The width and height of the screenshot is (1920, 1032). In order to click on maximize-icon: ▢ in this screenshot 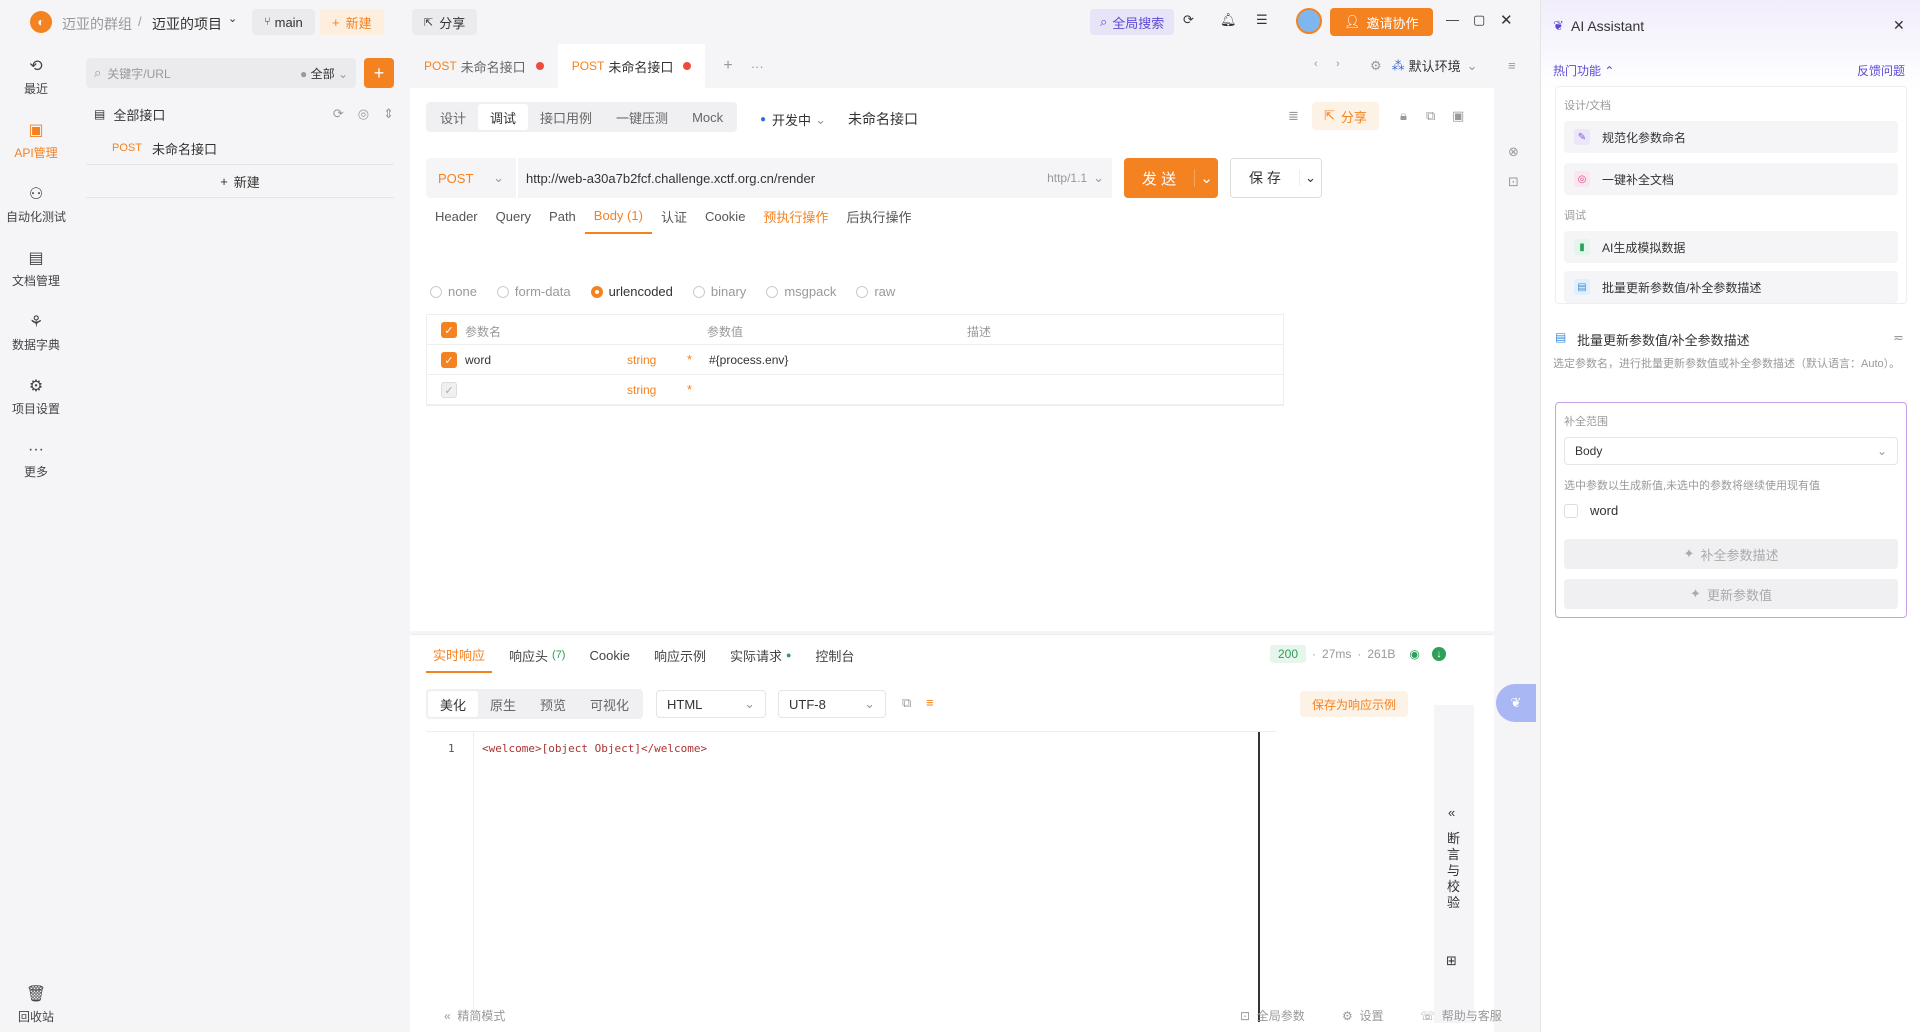, I will do `click(1479, 20)`.